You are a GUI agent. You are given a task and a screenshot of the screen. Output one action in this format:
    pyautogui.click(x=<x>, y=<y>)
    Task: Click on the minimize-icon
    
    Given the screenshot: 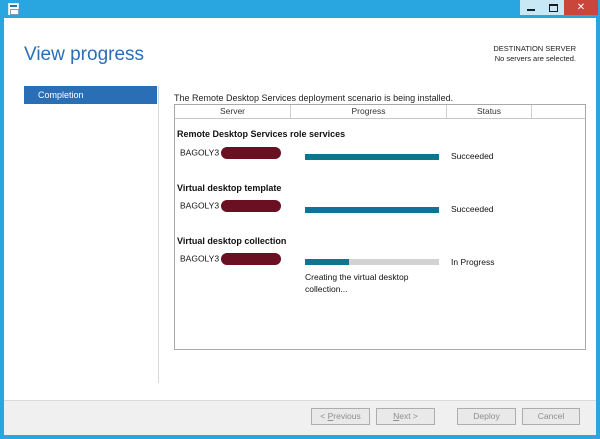 What is the action you would take?
    pyautogui.click(x=531, y=10)
    